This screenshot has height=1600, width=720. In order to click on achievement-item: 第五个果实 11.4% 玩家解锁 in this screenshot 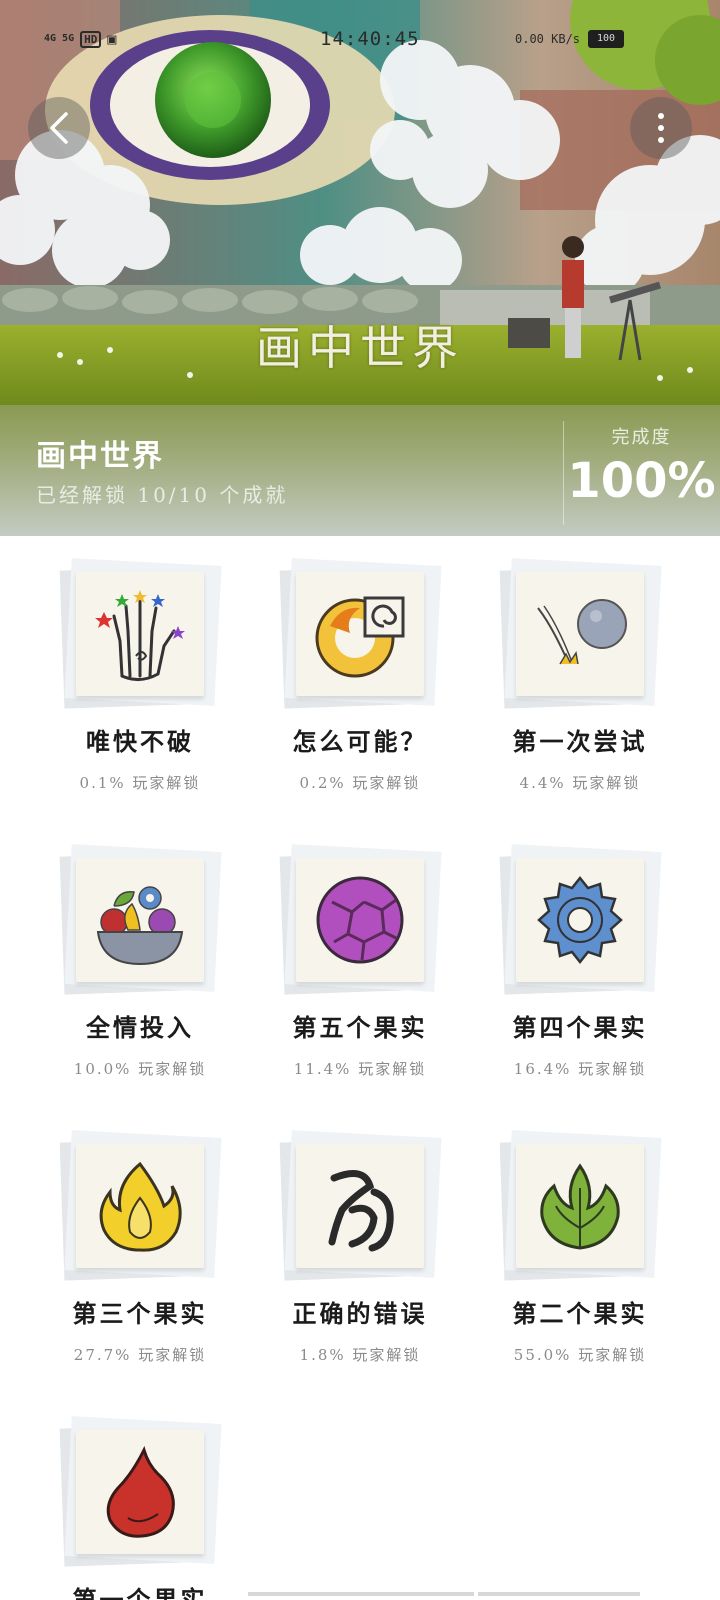, I will do `click(340, 965)`.